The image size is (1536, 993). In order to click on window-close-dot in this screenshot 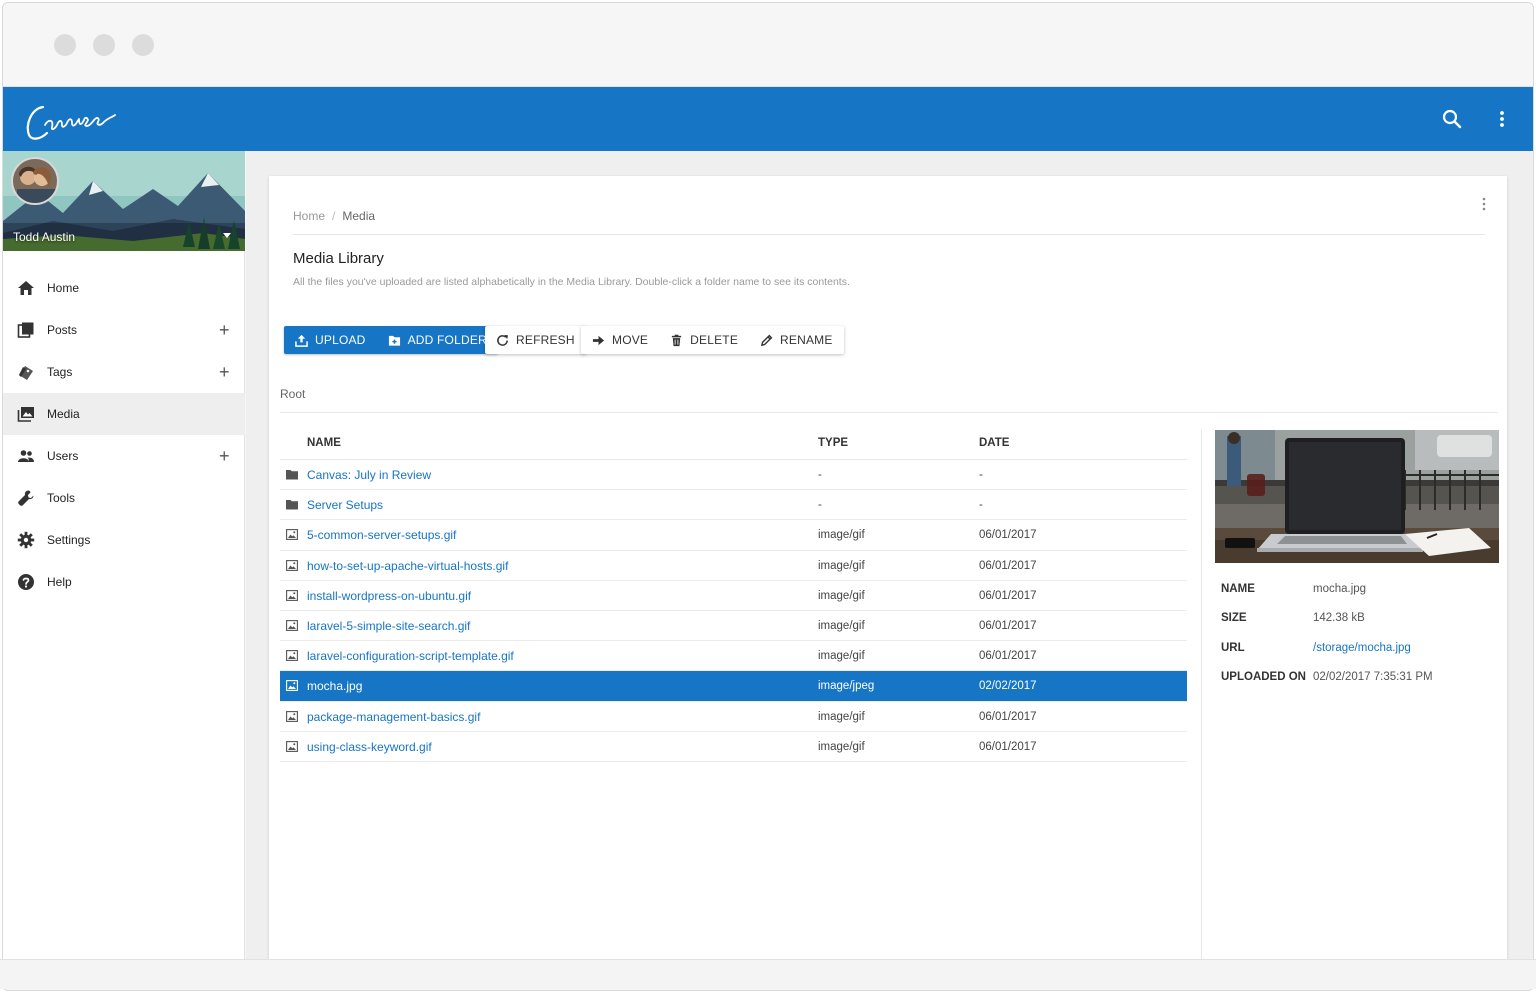, I will do `click(65, 45)`.